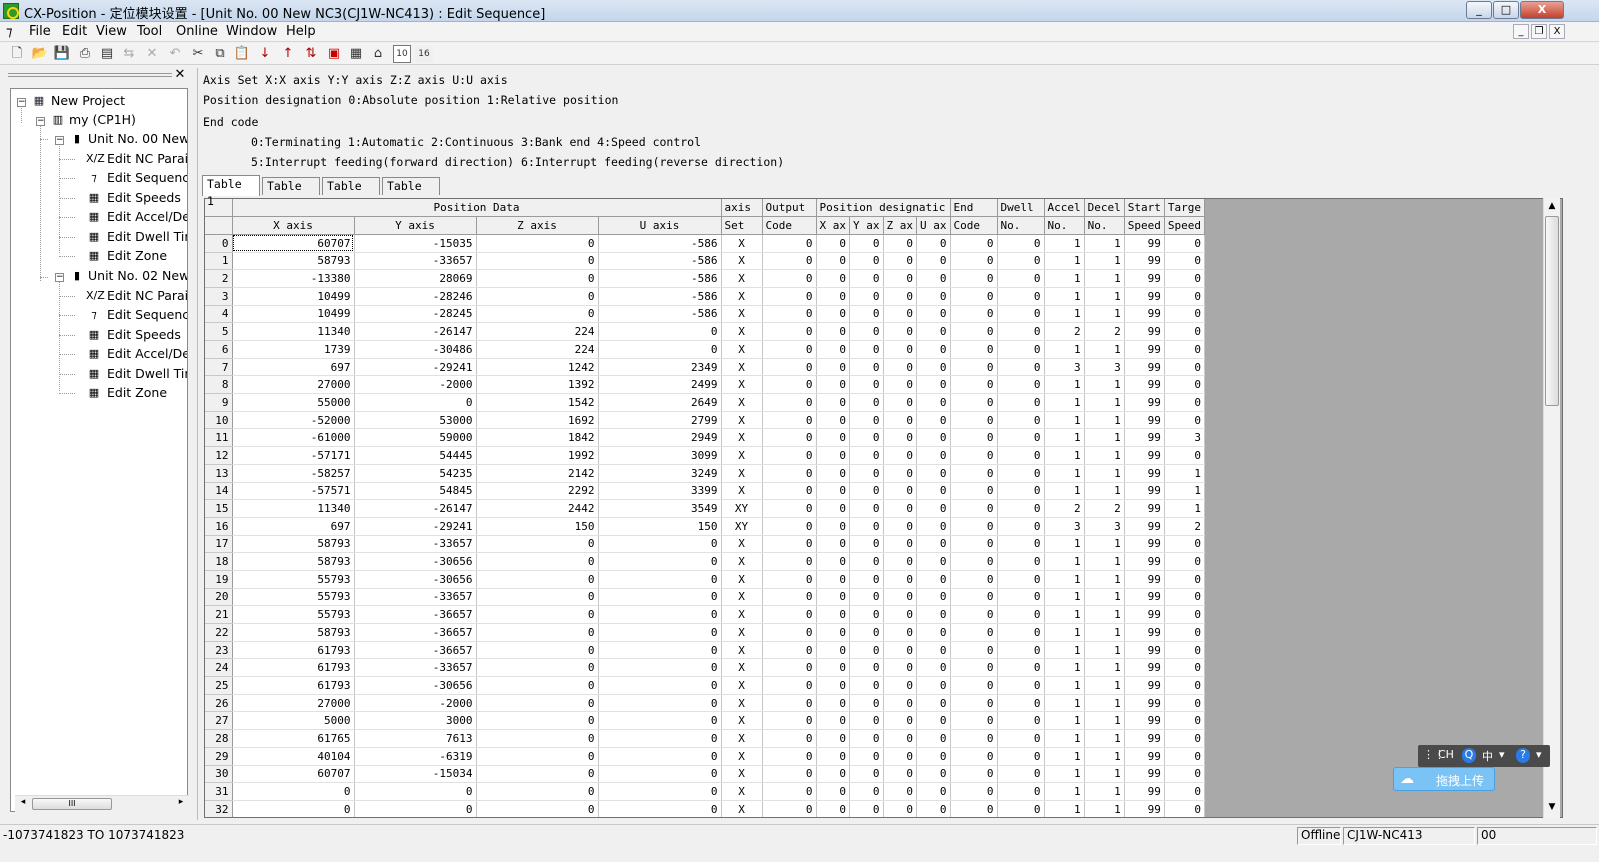 This screenshot has width=1599, height=862. Describe the element at coordinates (415, 385) in the screenshot. I see `y-axis-cell: -2000` at that location.